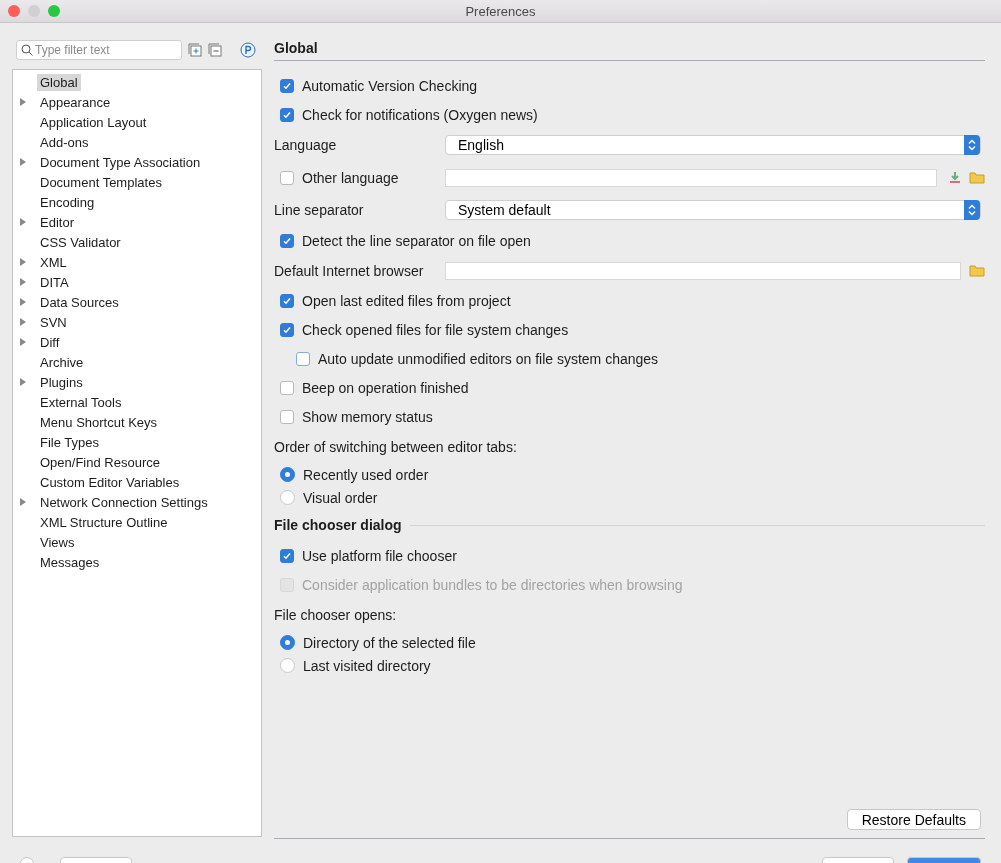 The image size is (1001, 863). I want to click on radio-label: Recently used order, so click(366, 474).